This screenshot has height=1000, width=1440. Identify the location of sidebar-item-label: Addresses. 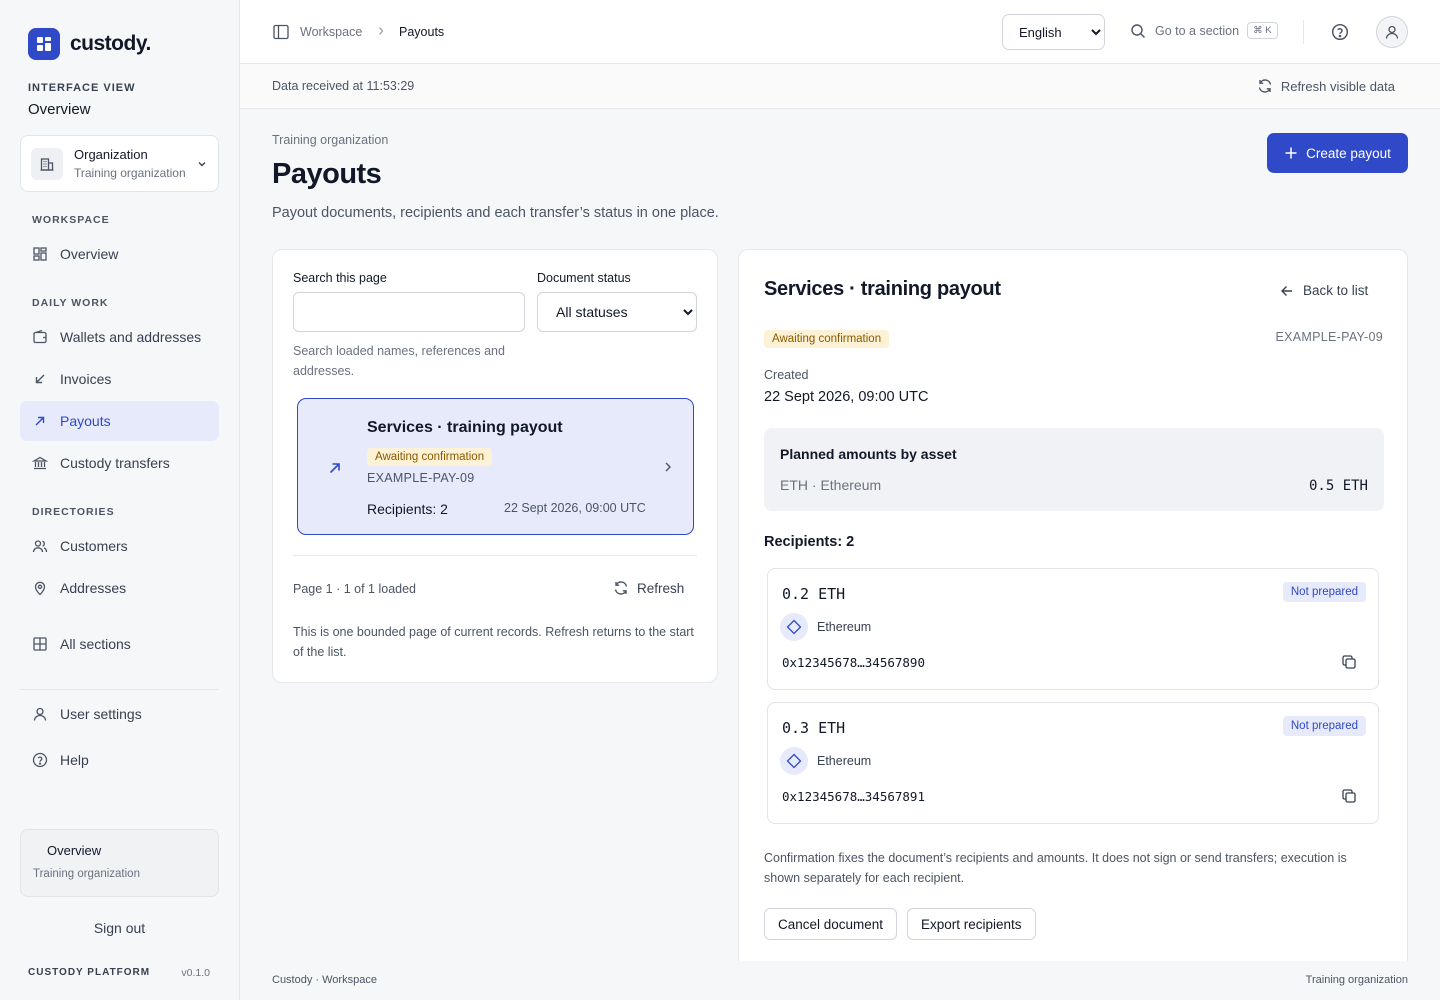
(93, 588).